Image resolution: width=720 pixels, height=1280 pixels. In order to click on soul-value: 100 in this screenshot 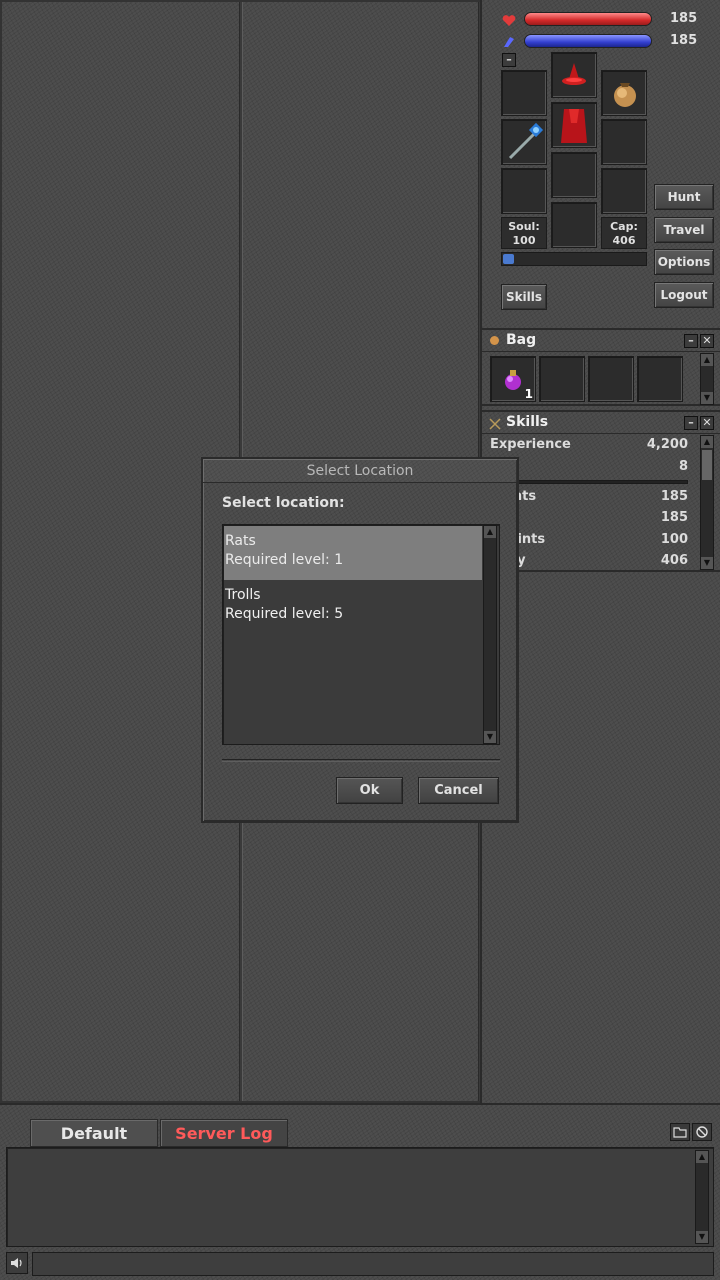, I will do `click(524, 240)`.